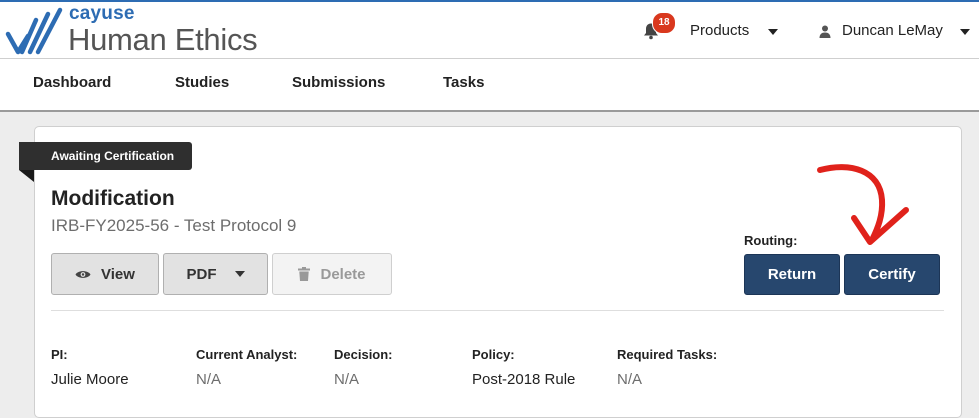 The height and width of the screenshot is (418, 979). I want to click on view-button-label: View, so click(118, 274).